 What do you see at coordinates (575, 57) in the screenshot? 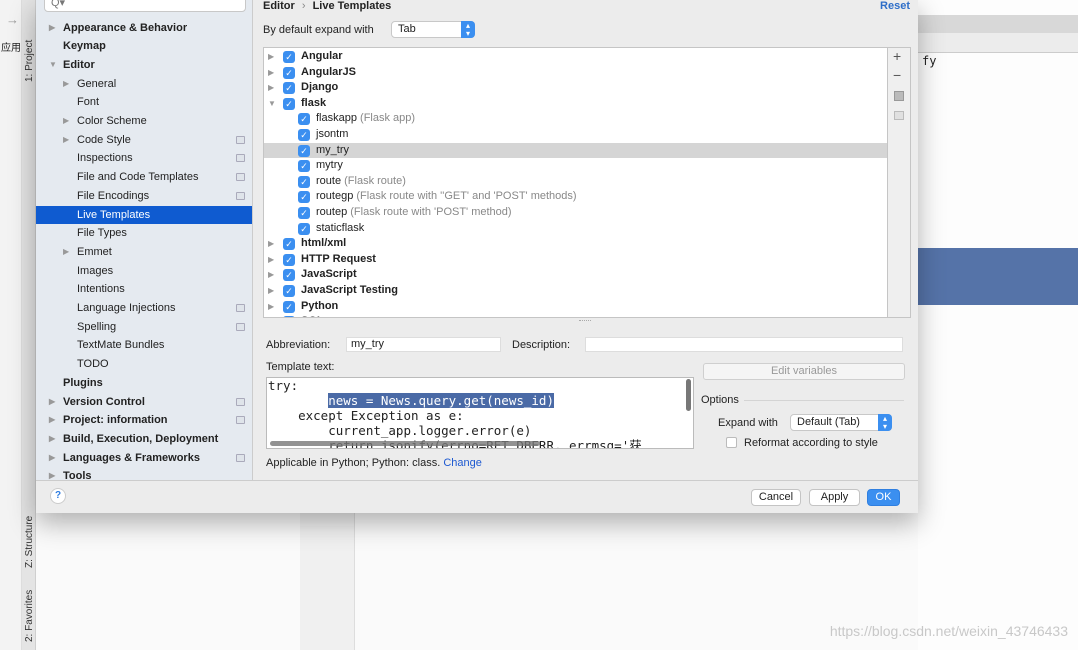
I see `template-group: ▶ ✓ Angular` at bounding box center [575, 57].